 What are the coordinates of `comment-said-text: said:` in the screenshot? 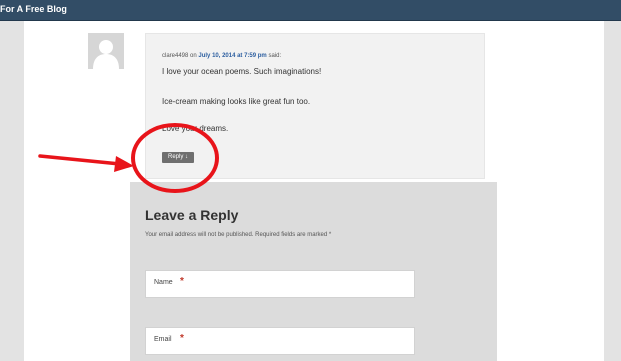 It's located at (275, 56).